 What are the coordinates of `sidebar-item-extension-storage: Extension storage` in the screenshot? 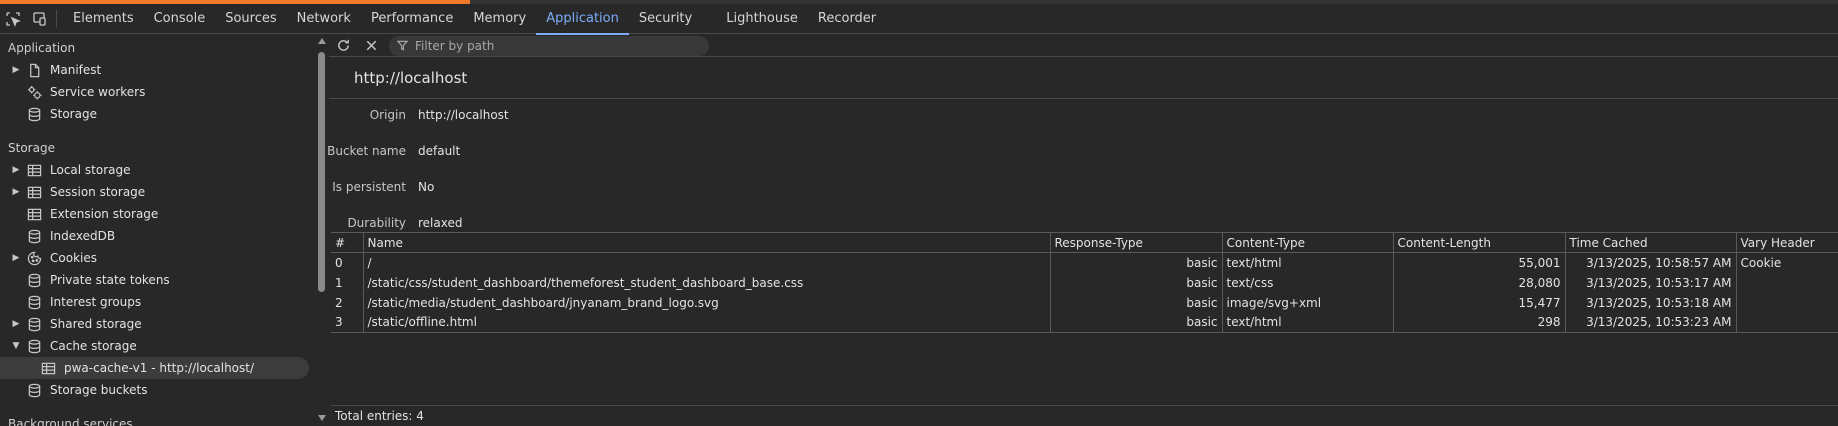 It's located at (163, 214).